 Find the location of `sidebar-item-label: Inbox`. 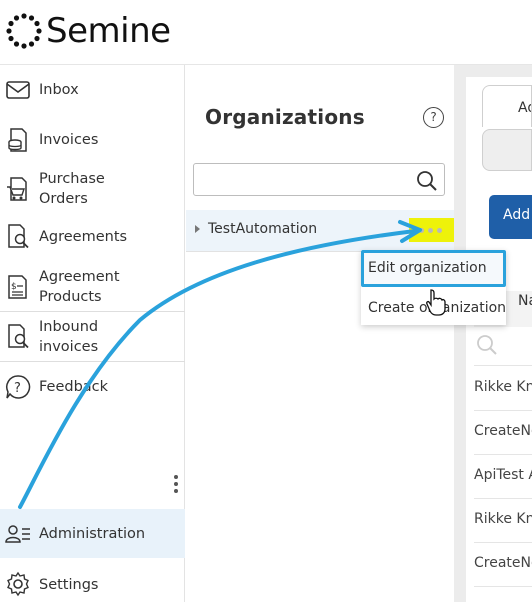

sidebar-item-label: Inbox is located at coordinates (59, 90).